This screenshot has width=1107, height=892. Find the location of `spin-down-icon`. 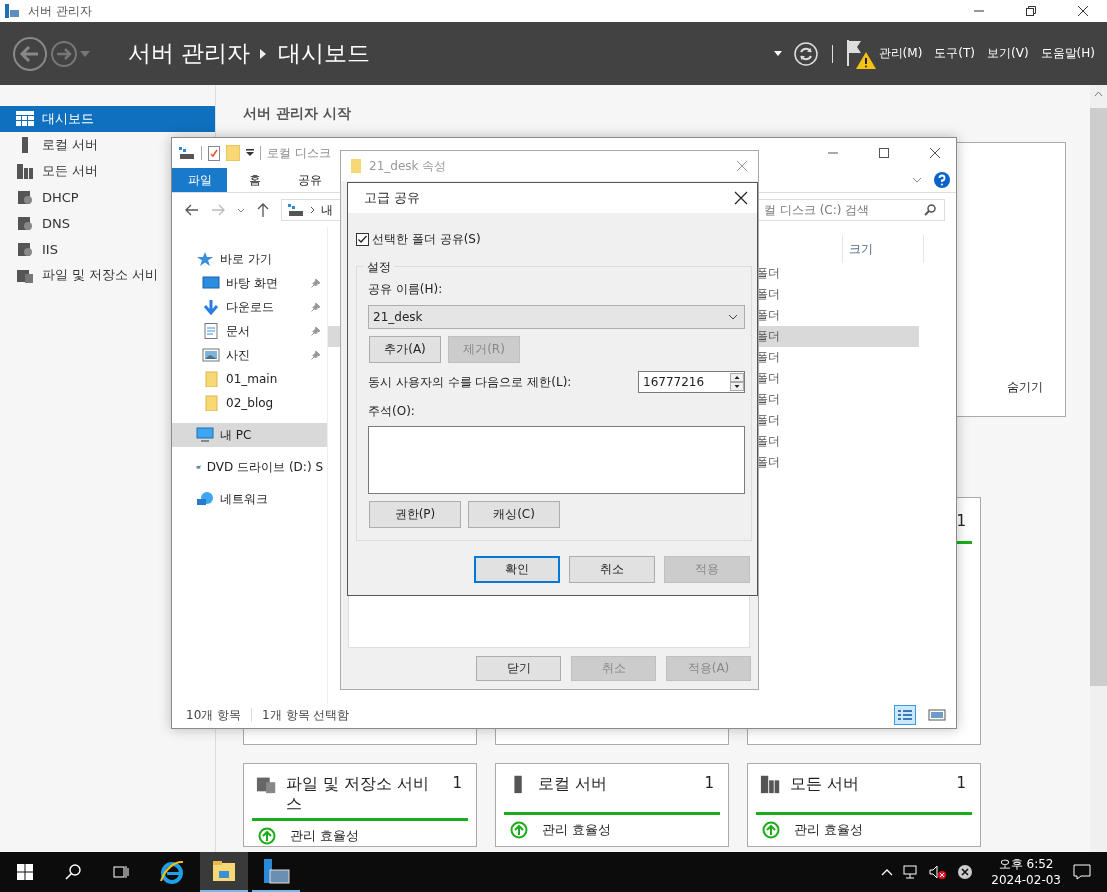

spin-down-icon is located at coordinates (737, 386).